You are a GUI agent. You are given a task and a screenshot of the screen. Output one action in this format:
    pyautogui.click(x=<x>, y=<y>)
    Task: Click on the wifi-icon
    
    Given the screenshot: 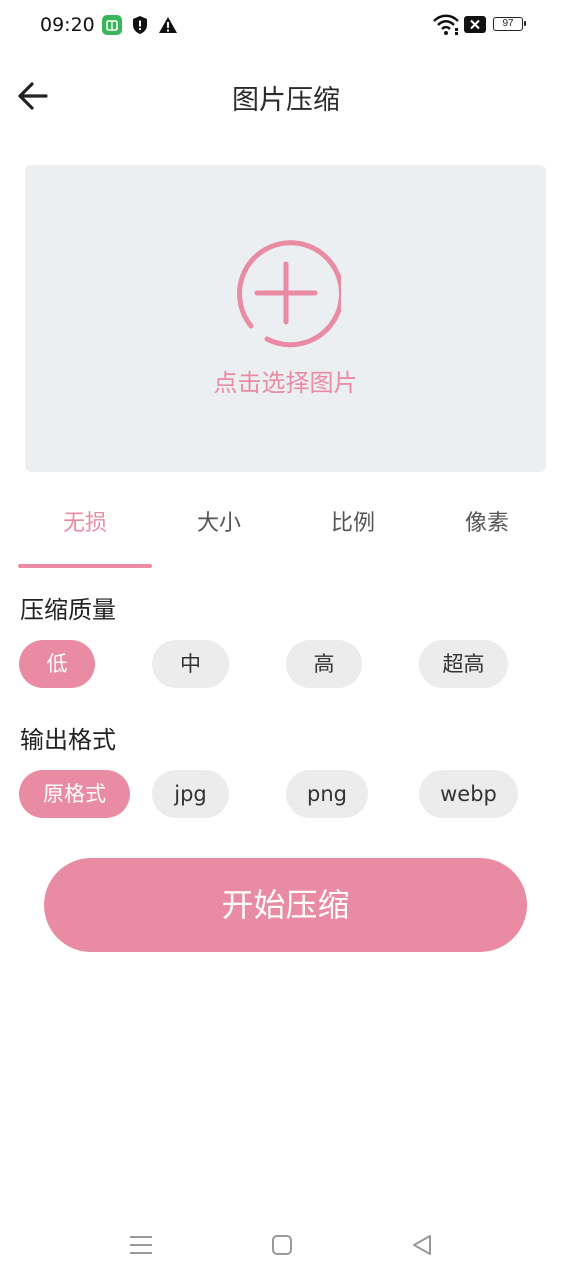 What is the action you would take?
    pyautogui.click(x=446, y=27)
    